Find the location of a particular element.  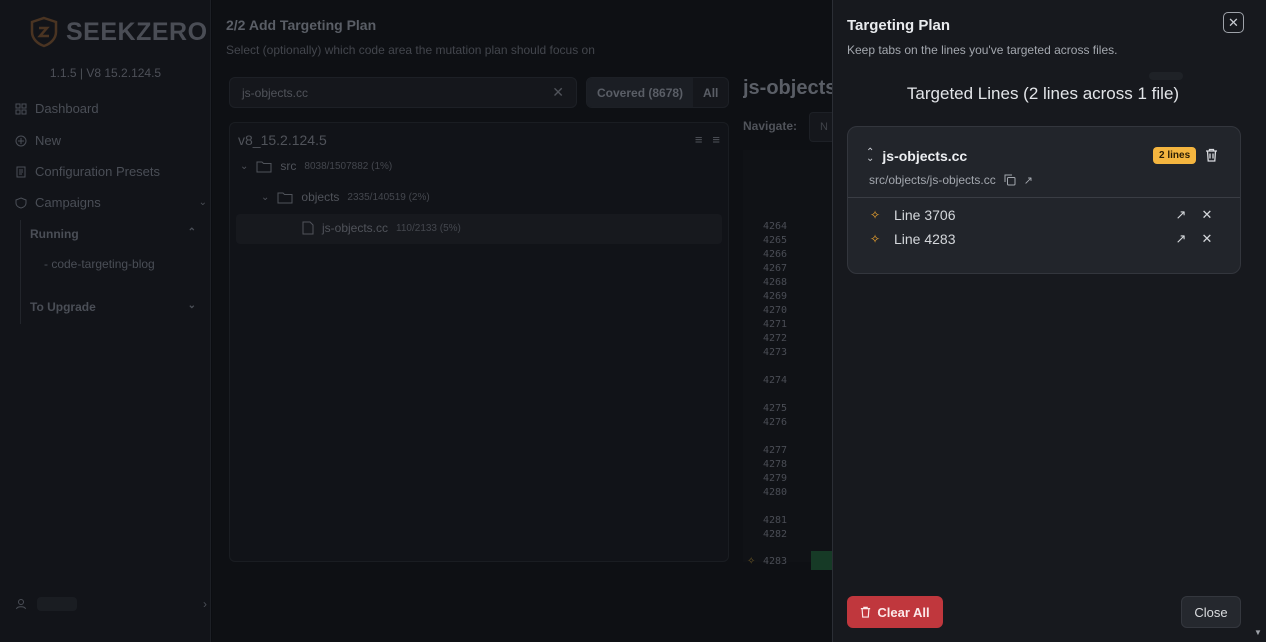

tree-item-coverage: 2335/140519 (2%) is located at coordinates (388, 197).